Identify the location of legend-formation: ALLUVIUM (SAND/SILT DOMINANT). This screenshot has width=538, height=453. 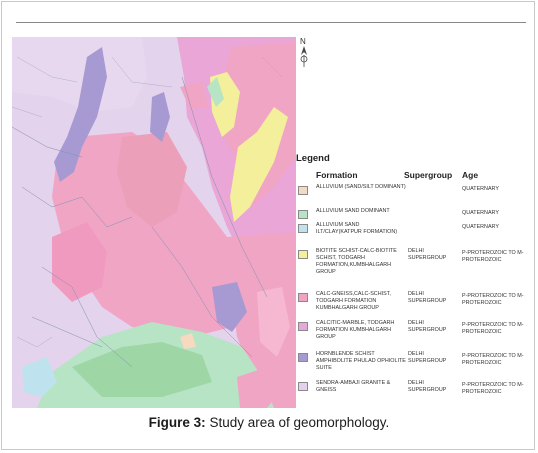
(361, 187).